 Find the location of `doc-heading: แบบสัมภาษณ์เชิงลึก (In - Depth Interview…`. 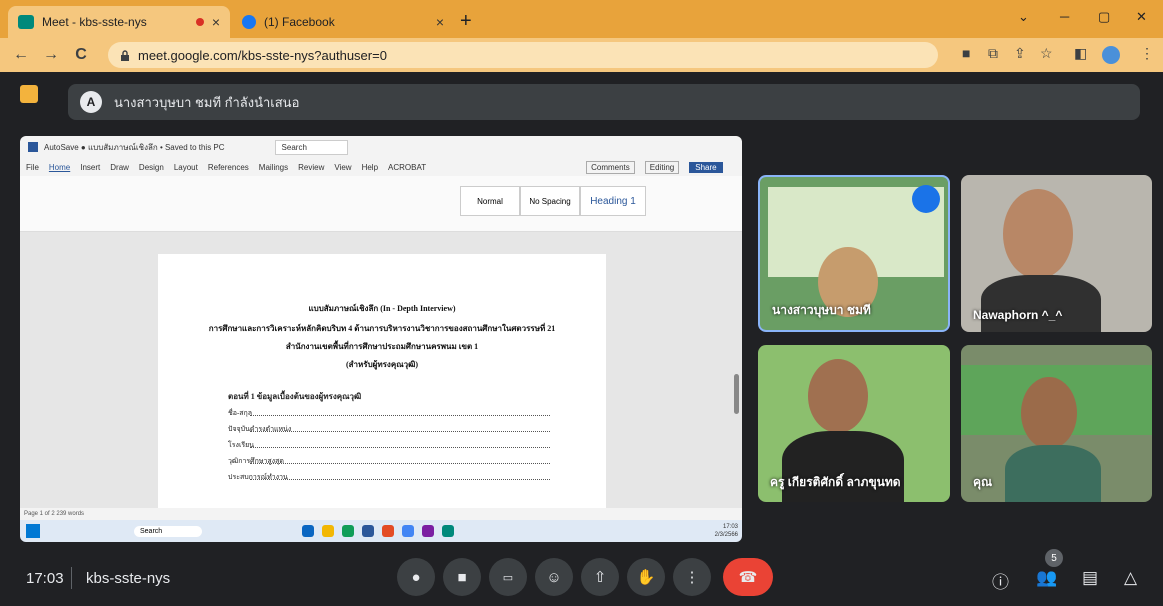

doc-heading: แบบสัมภาษณ์เชิงลึก (In - Depth Interview… is located at coordinates (382, 308).